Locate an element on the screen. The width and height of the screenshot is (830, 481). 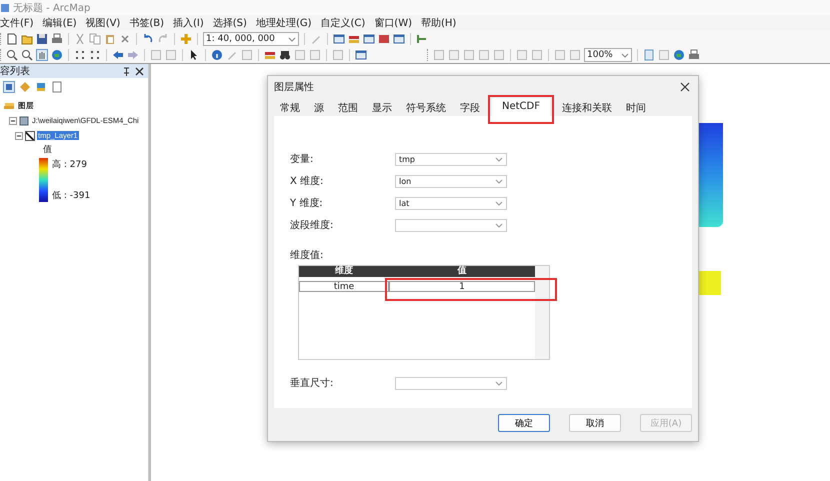
field-label: Y 维度: is located at coordinates (307, 203).